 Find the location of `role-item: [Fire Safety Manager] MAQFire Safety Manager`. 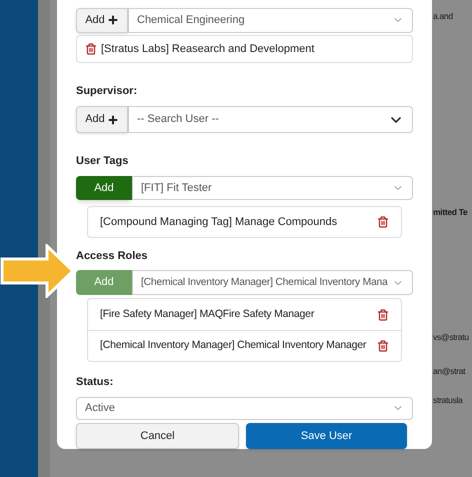

role-item: [Fire Safety Manager] MAQFire Safety Manager is located at coordinates (207, 314).